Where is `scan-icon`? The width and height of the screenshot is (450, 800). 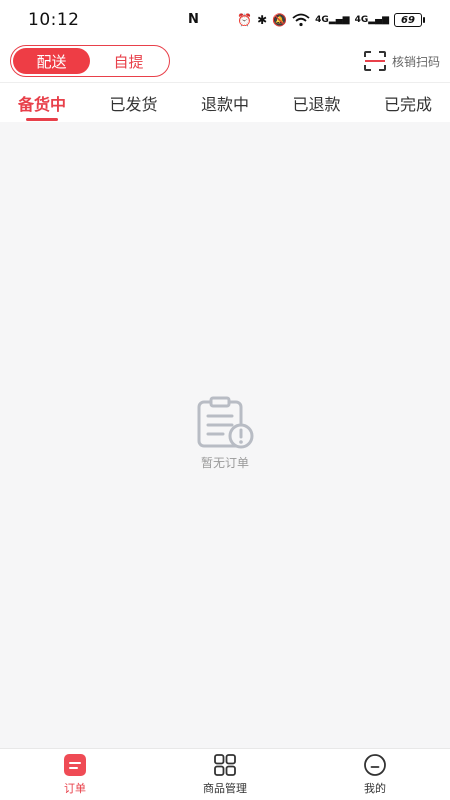 scan-icon is located at coordinates (374, 61).